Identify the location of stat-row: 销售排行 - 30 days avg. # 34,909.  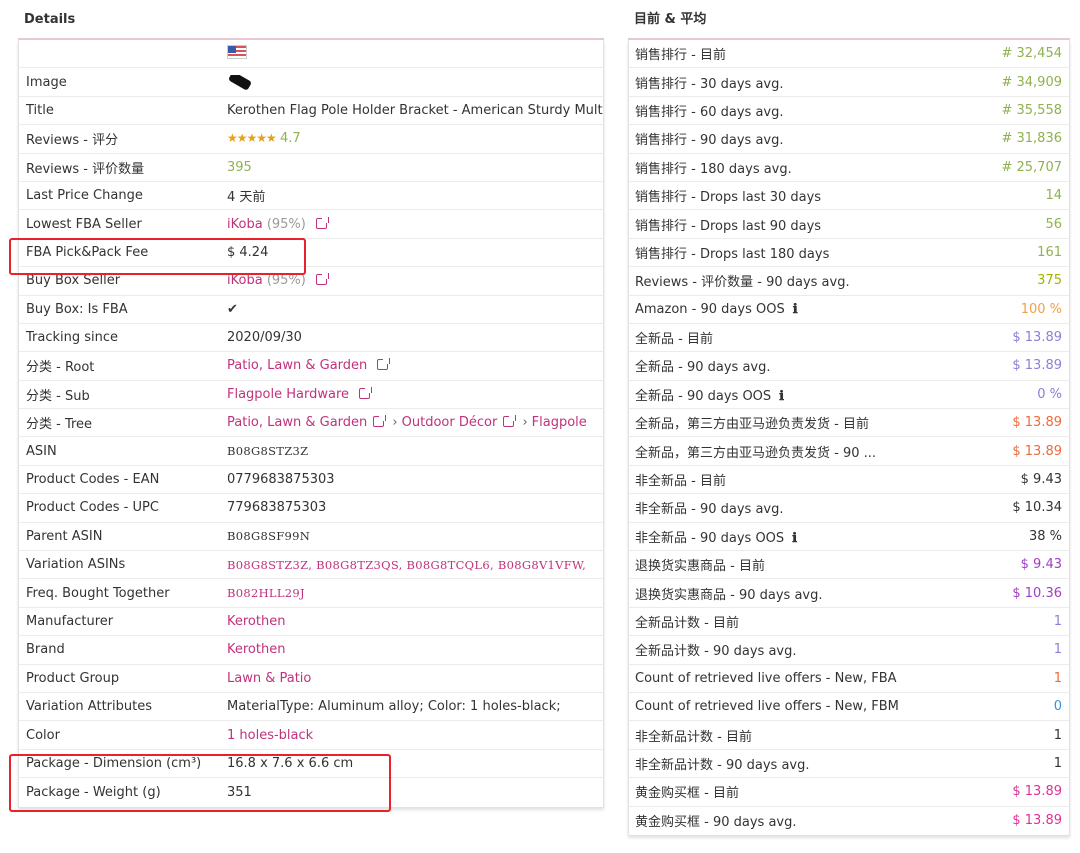
(849, 82).